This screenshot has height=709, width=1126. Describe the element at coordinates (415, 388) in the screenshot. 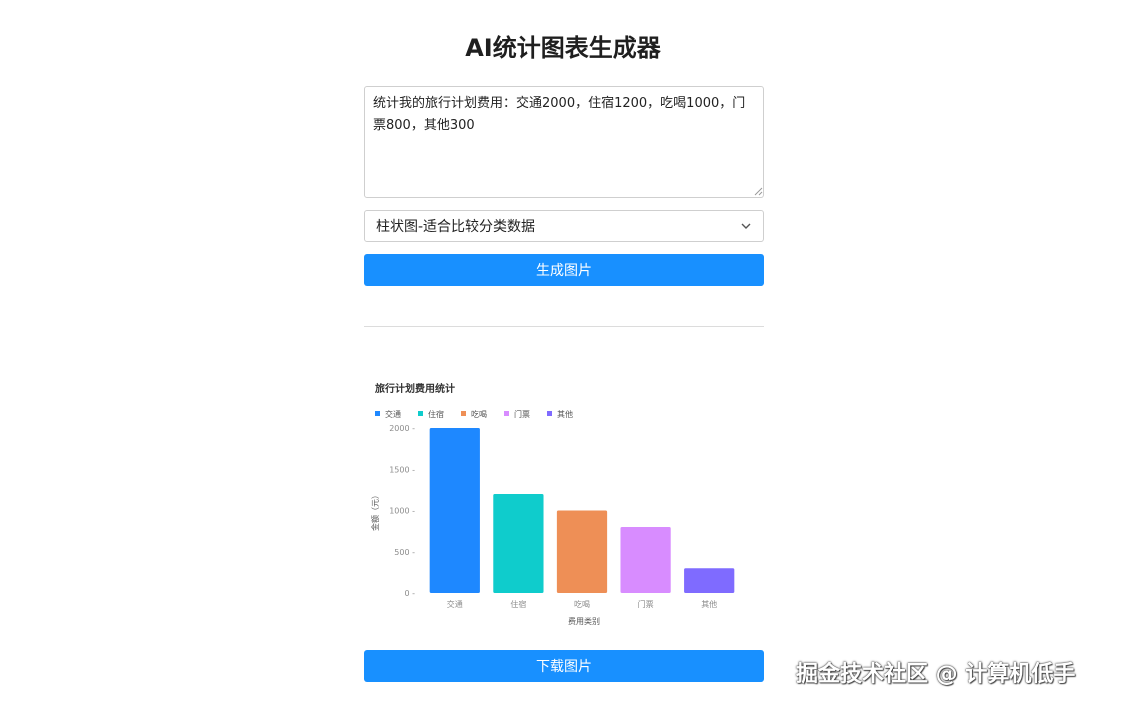

I see `chart-title: 旅行计划费用统计` at that location.